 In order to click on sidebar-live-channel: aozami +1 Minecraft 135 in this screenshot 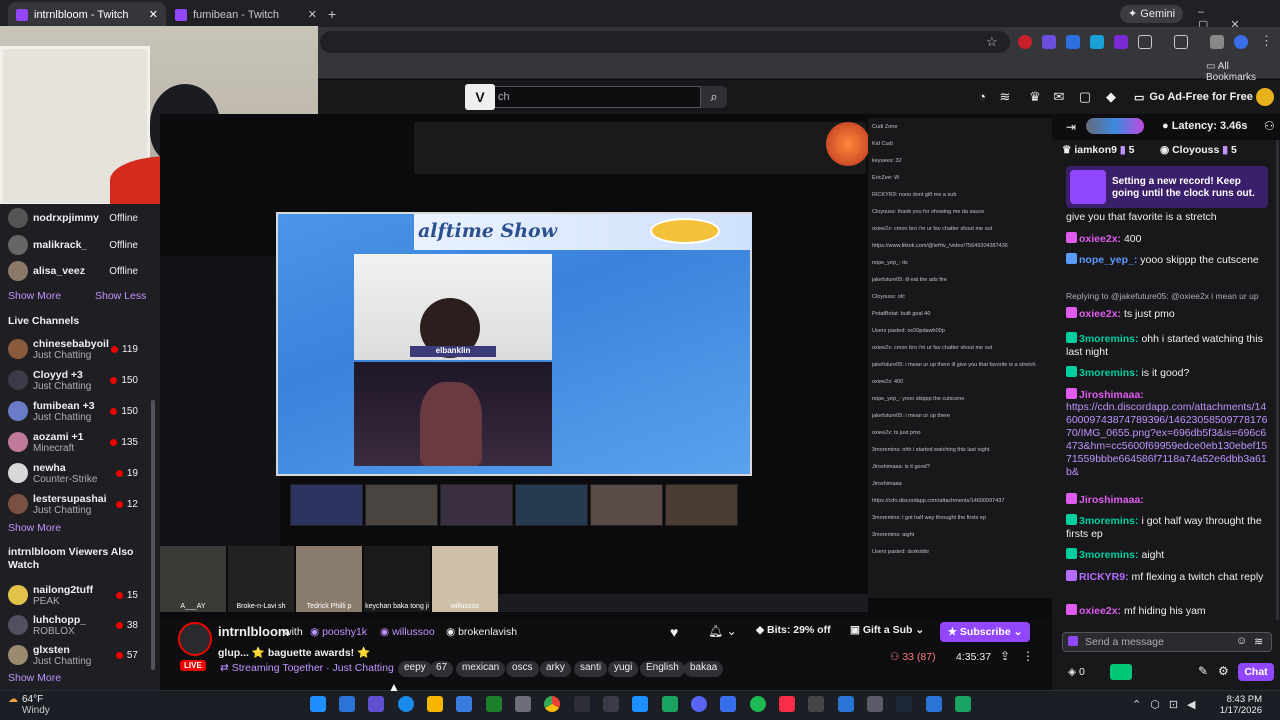, I will do `click(80, 442)`.